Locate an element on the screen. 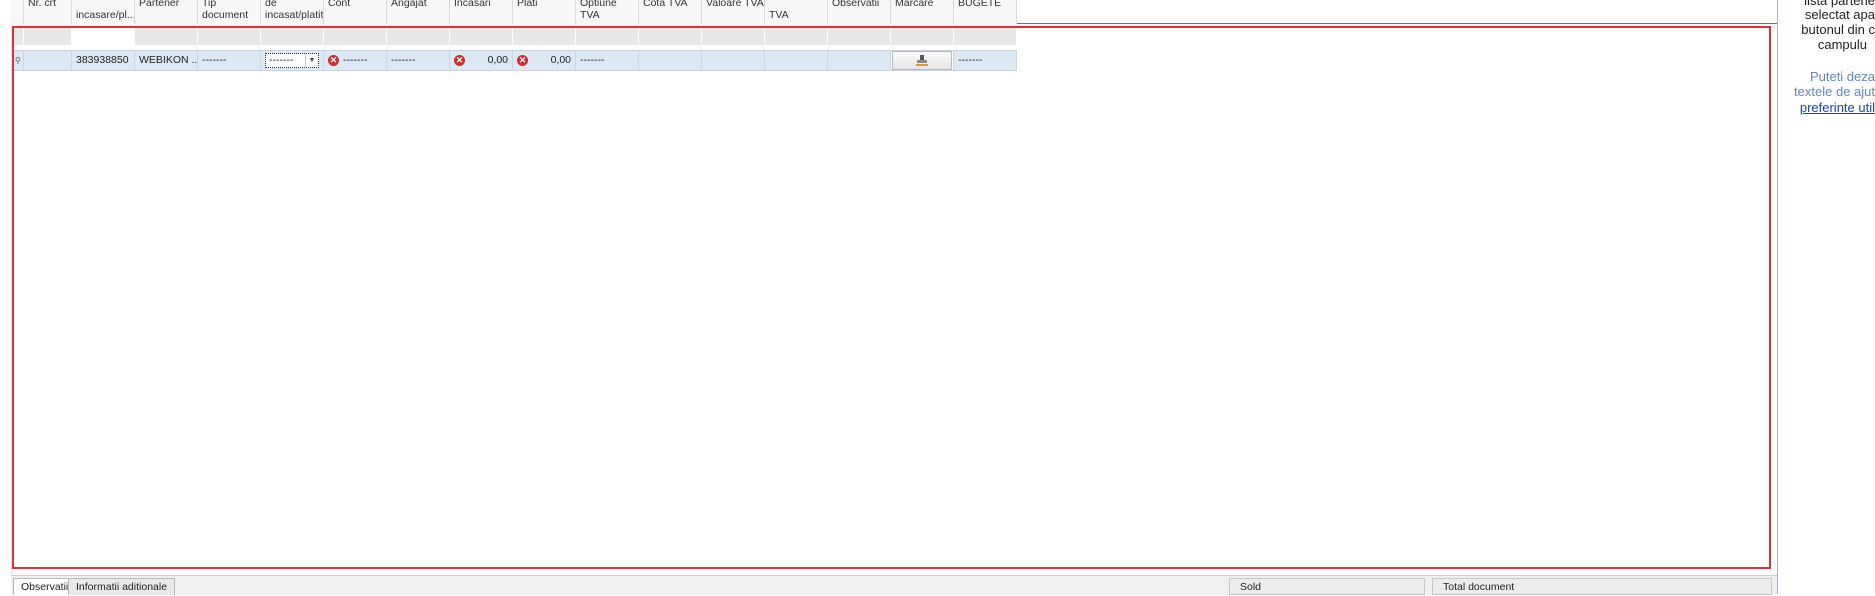 The image size is (1875, 596). header-optiune-tva: Optiune TVA is located at coordinates (607, 12).